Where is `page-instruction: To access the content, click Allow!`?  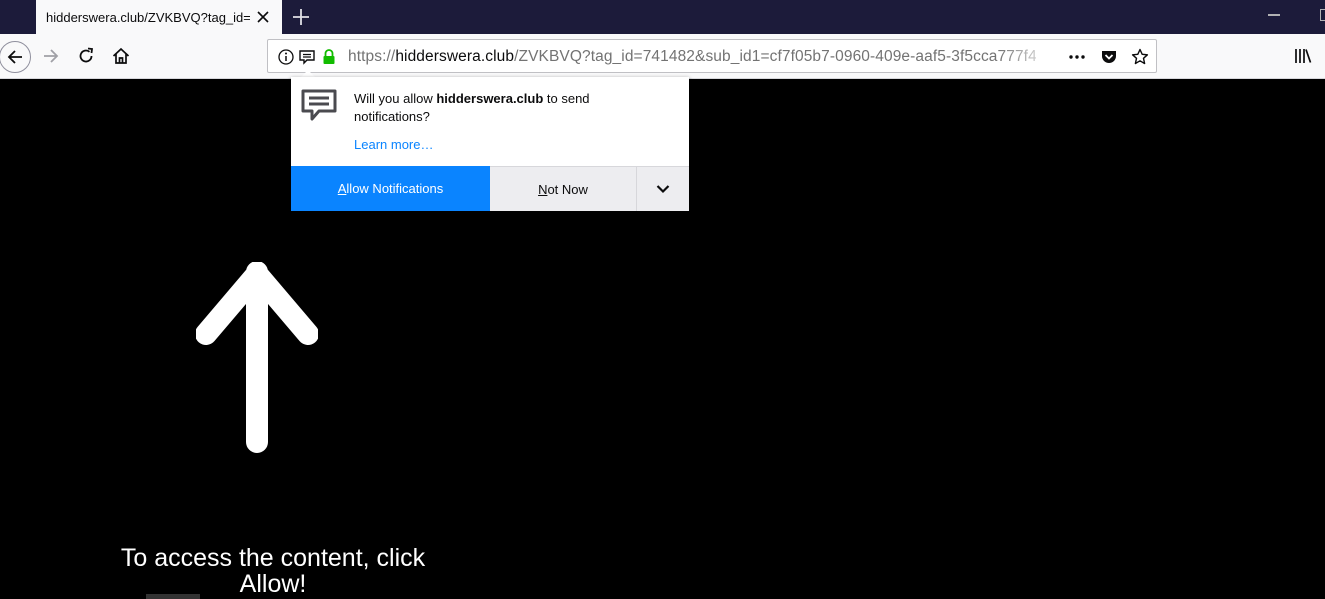 page-instruction: To access the content, click Allow! is located at coordinates (273, 571).